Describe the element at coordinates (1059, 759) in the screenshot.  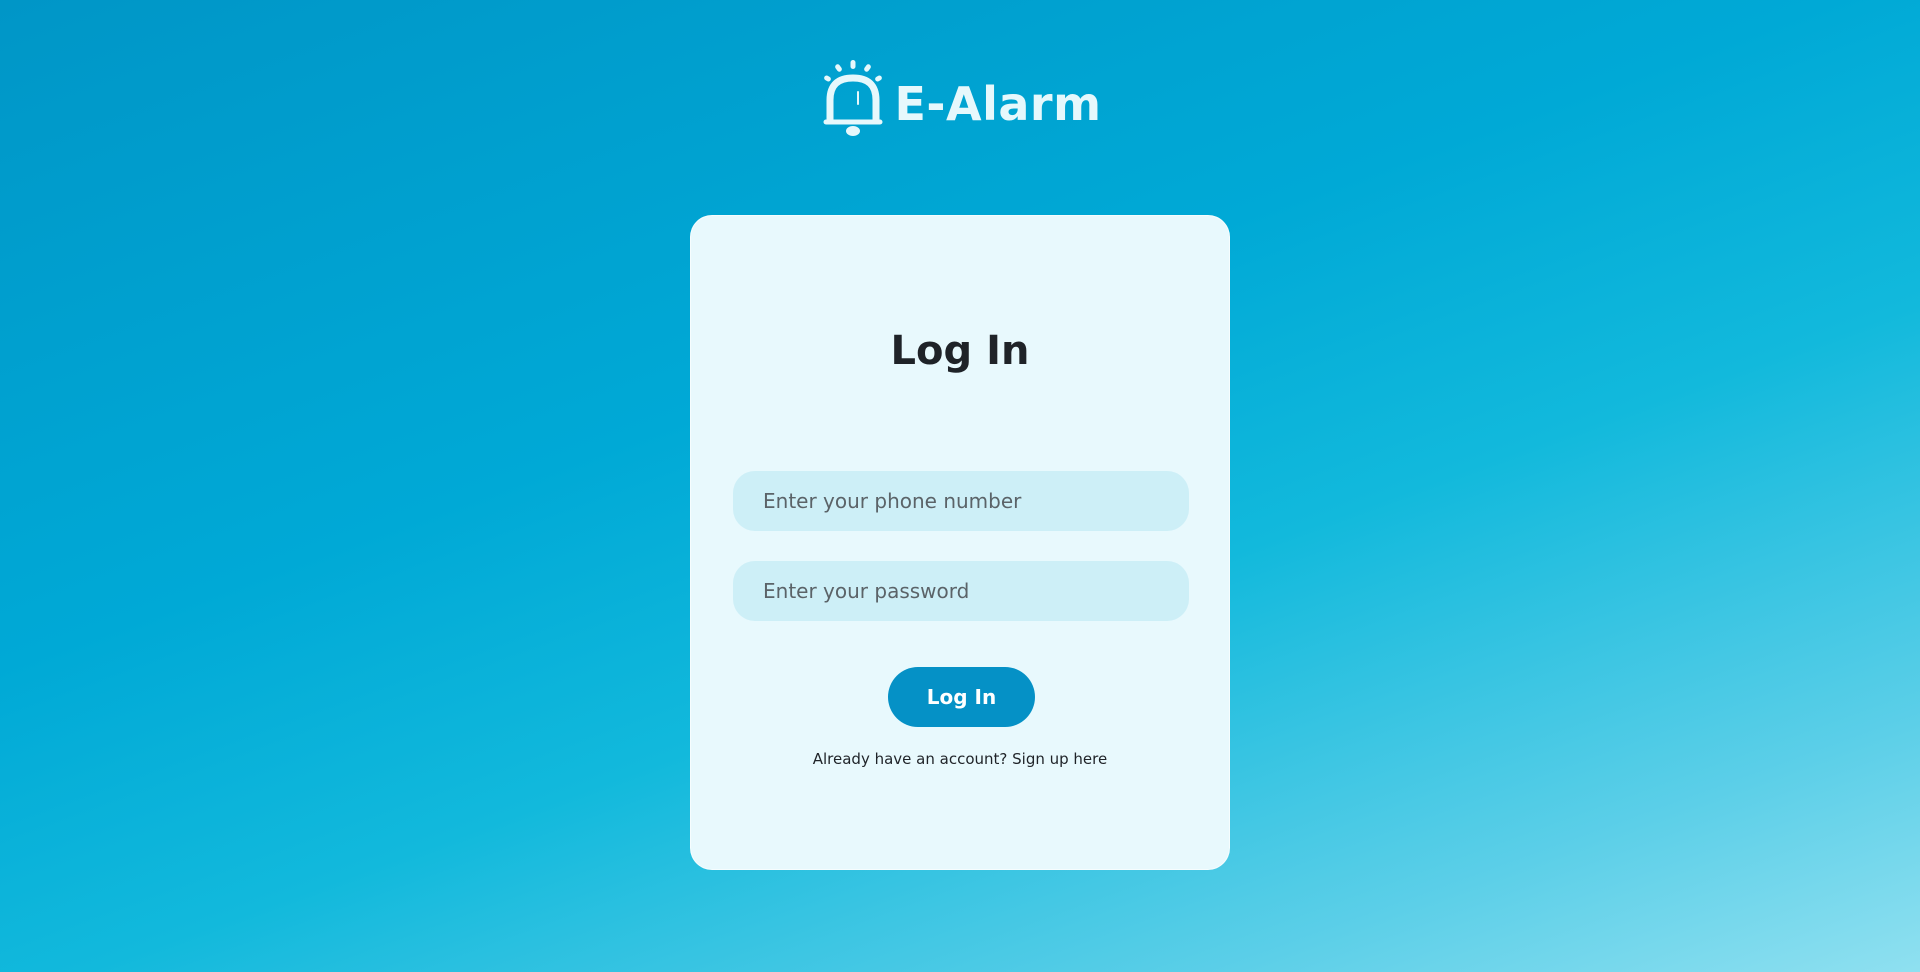
I see `signup-link: Sign up here` at that location.